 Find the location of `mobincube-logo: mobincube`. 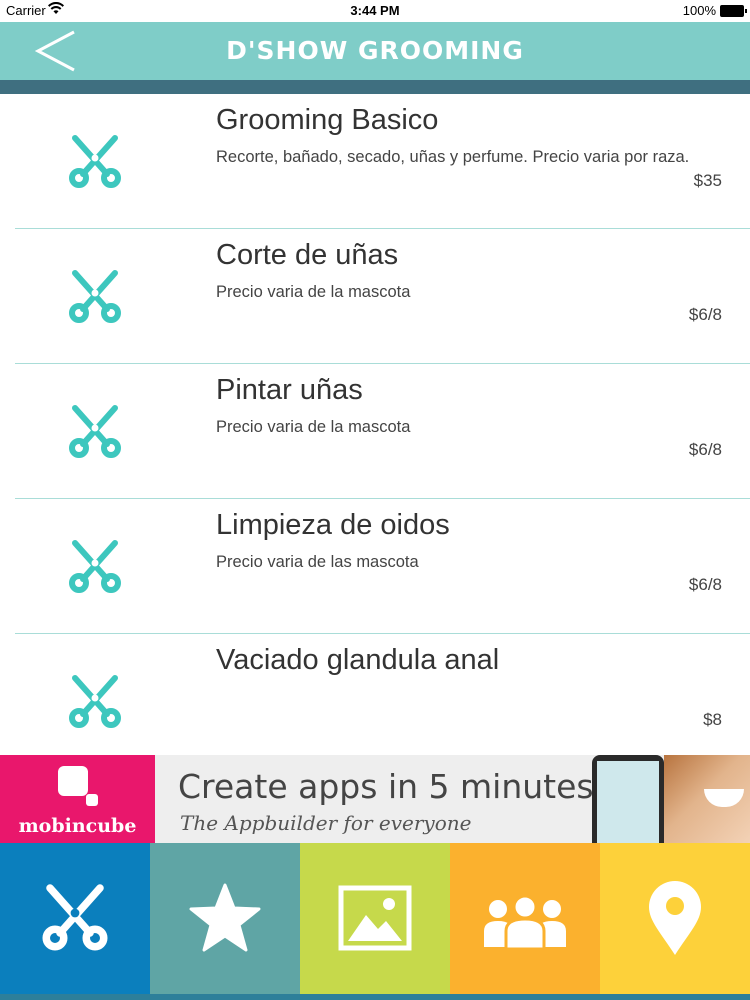

mobincube-logo: mobincube is located at coordinates (77, 799).